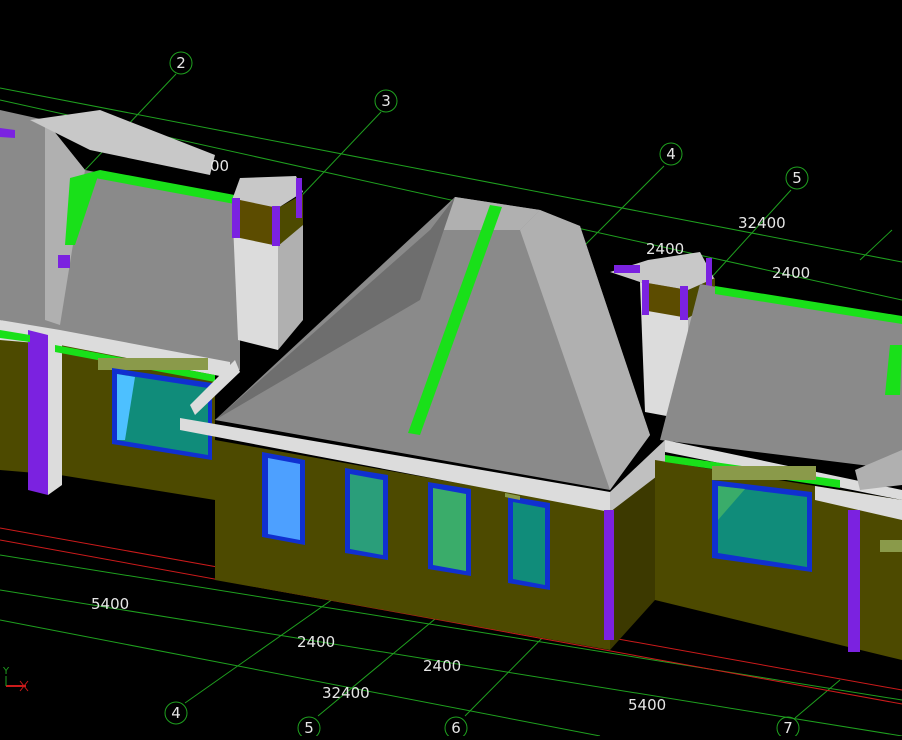 The width and height of the screenshot is (902, 740). I want to click on grid-bubble-label: 6, so click(456, 727).